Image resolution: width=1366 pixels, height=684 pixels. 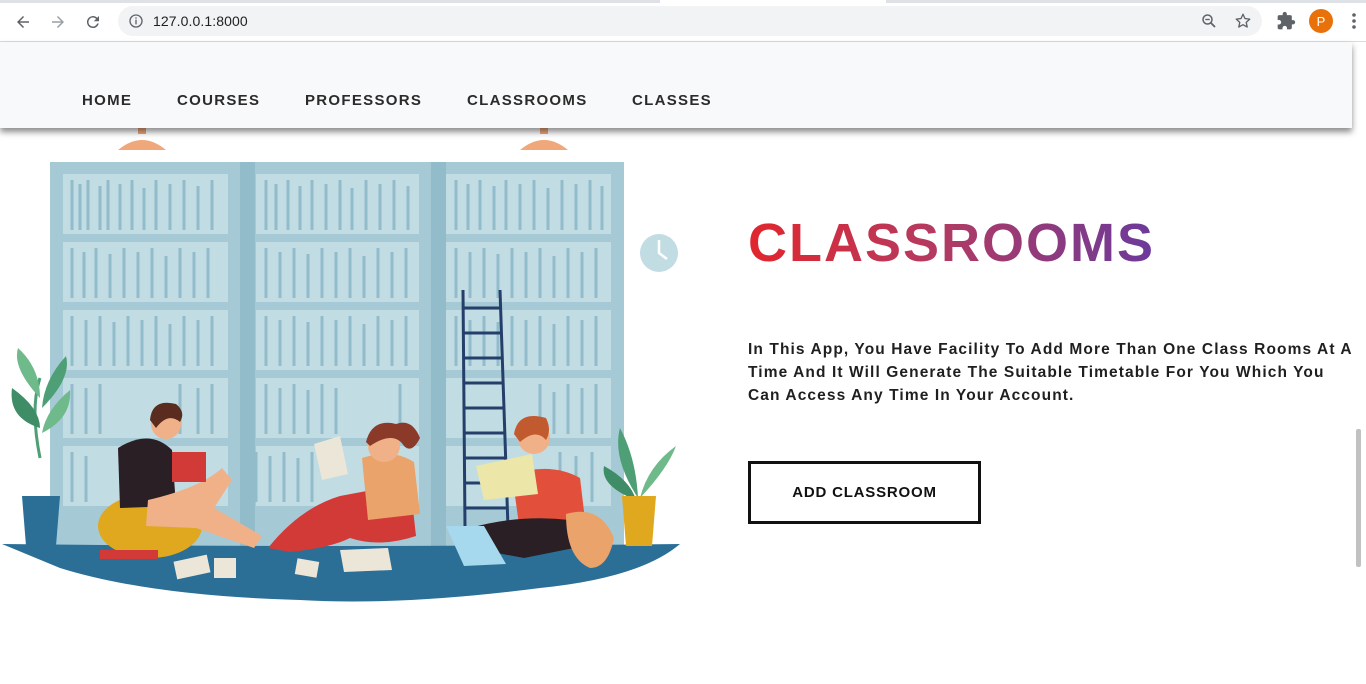 I want to click on forward-icon, so click(x=58, y=22).